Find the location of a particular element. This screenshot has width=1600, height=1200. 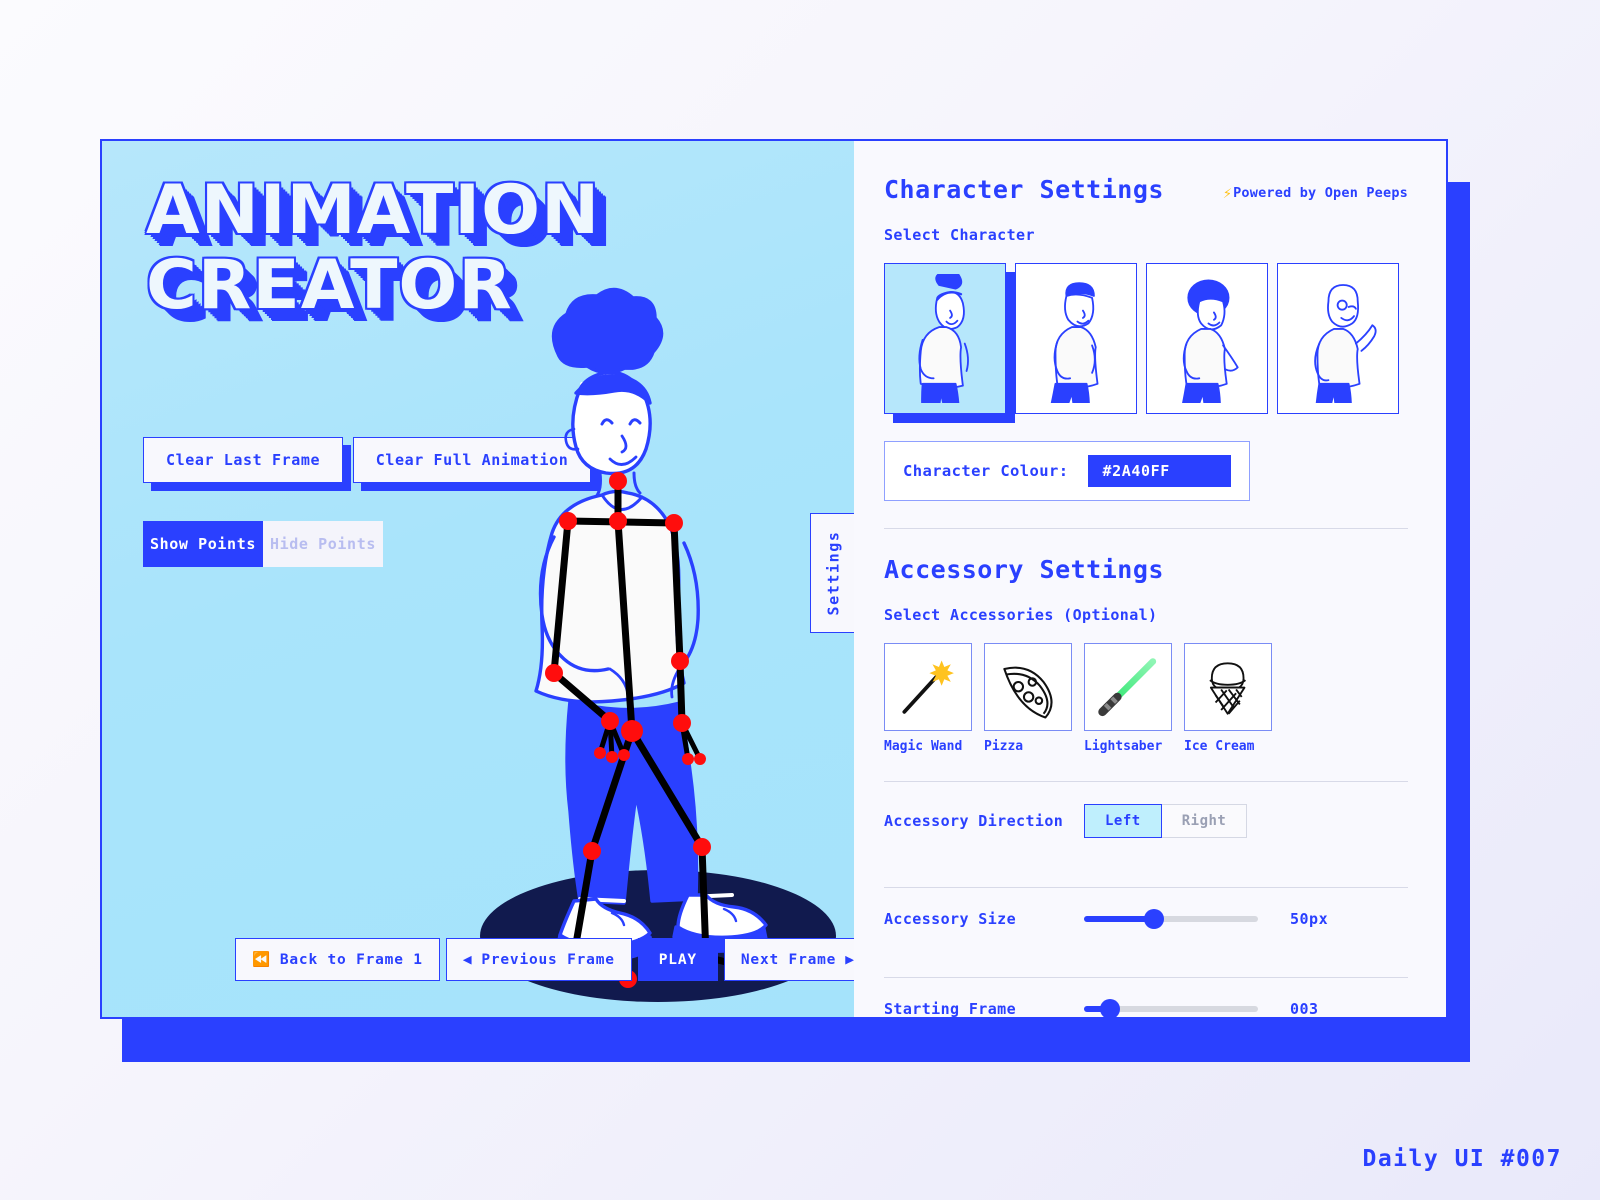

magic-wand-icon is located at coordinates (928, 687).